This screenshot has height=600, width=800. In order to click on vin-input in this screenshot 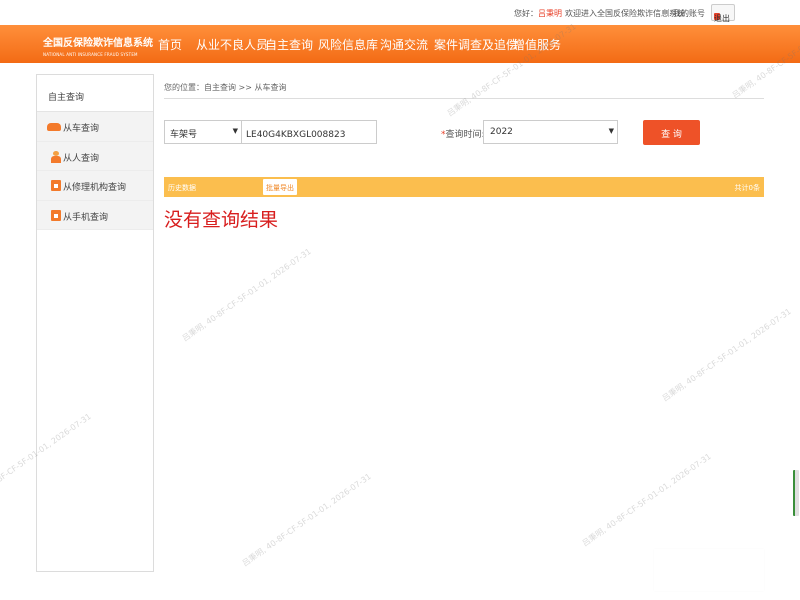, I will do `click(309, 132)`.